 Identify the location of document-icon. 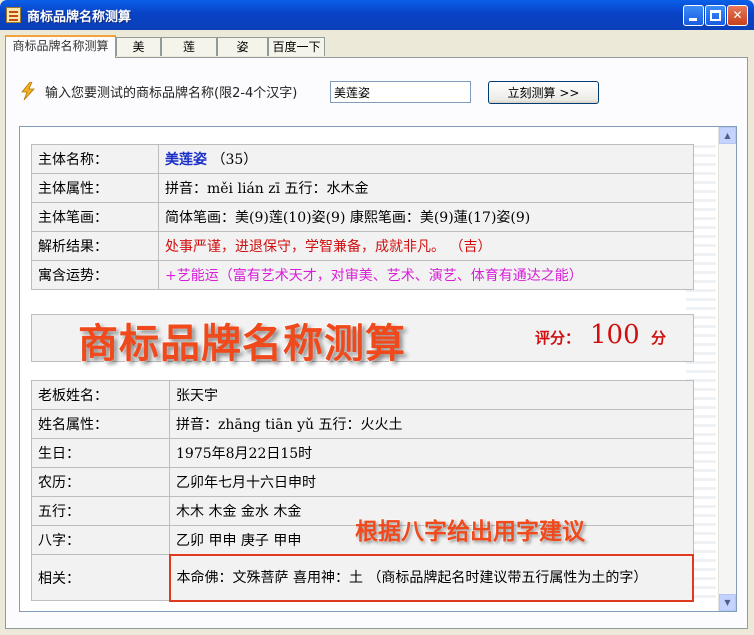
(13, 15).